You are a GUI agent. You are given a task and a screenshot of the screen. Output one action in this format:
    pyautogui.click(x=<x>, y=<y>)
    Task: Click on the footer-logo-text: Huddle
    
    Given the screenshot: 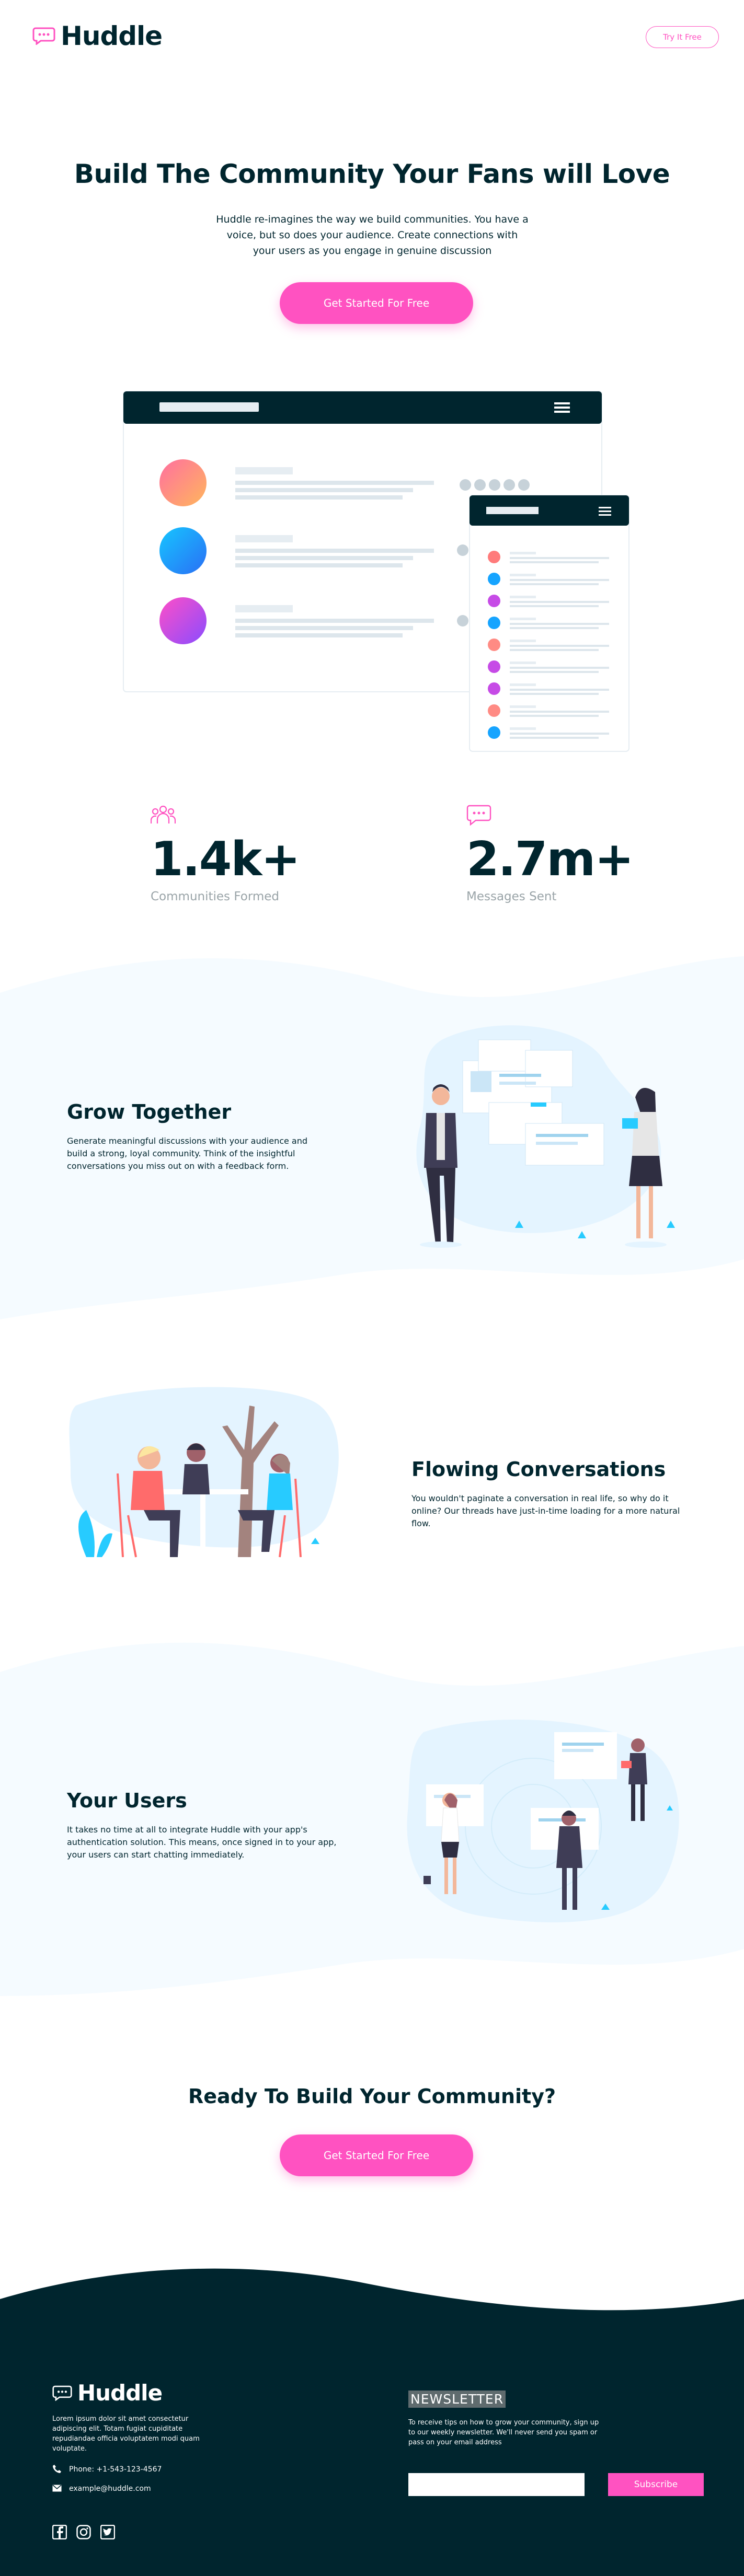 What is the action you would take?
    pyautogui.click(x=120, y=2393)
    